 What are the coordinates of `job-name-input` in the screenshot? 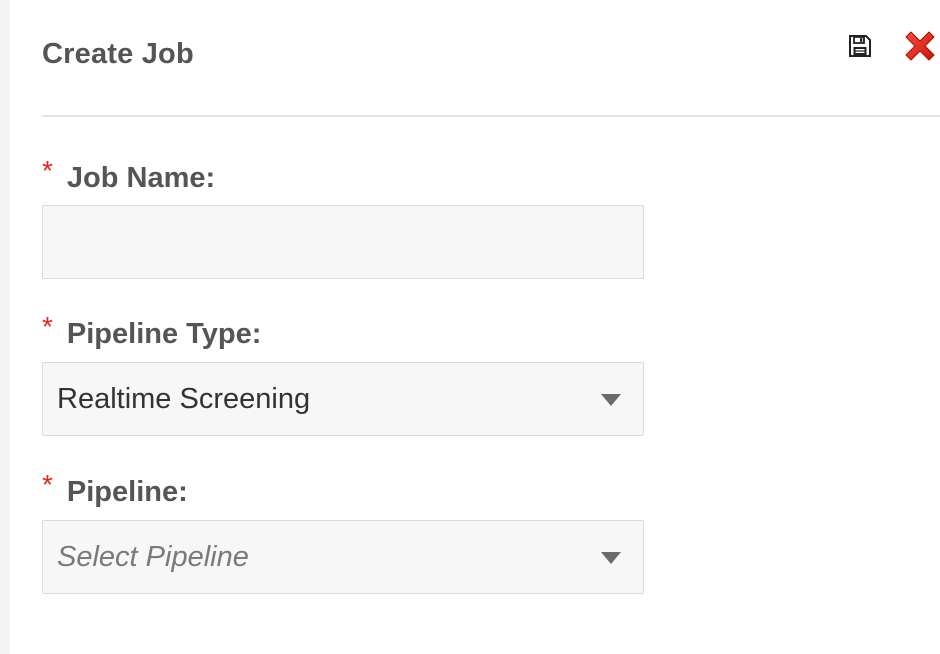 It's located at (343, 242).